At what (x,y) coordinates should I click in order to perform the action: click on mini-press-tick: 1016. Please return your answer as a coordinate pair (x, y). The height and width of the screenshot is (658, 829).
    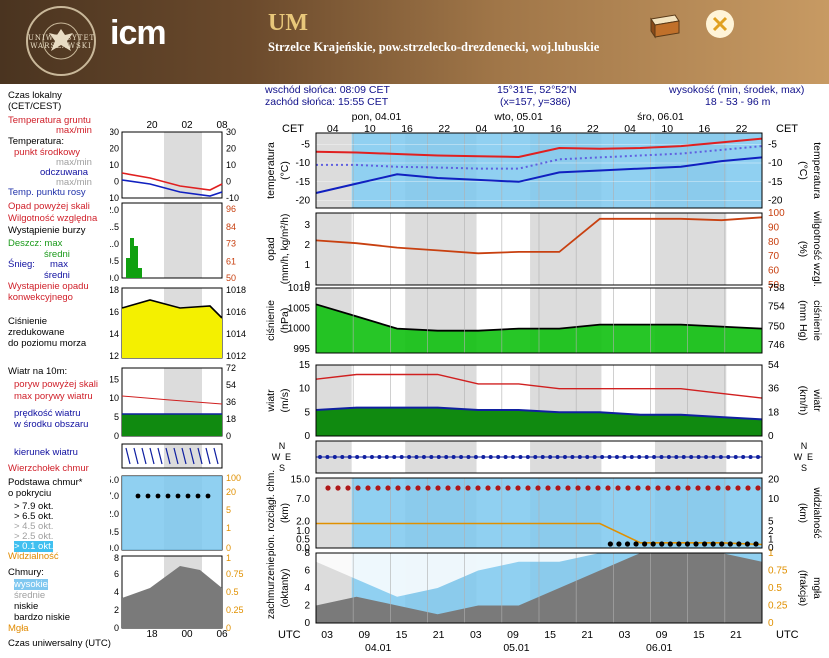
    Looking at the image, I should click on (114, 312).